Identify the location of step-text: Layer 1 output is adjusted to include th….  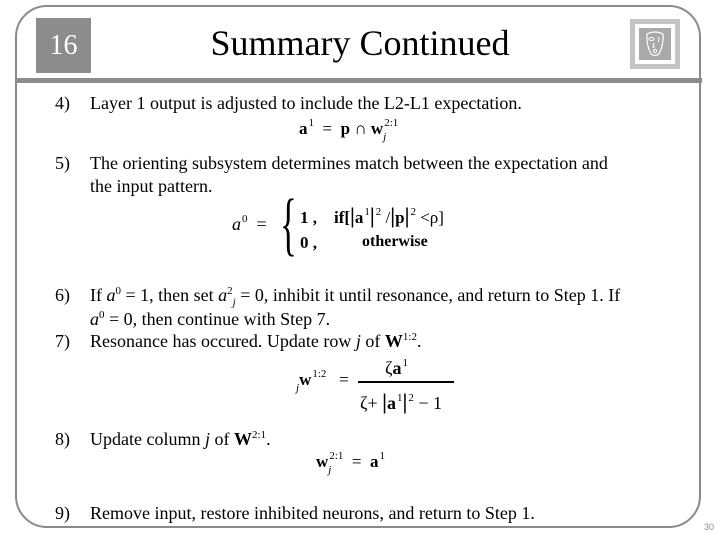
(306, 103).